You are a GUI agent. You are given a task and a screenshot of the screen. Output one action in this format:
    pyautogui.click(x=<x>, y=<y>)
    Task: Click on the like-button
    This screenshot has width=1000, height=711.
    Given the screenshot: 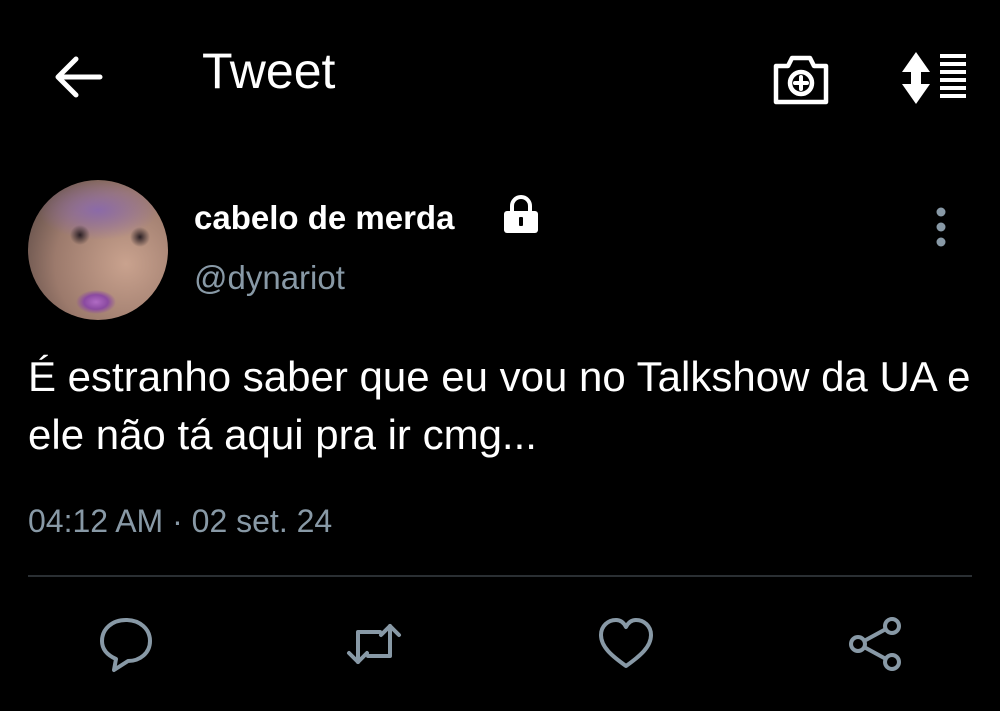 What is the action you would take?
    pyautogui.click(x=626, y=644)
    